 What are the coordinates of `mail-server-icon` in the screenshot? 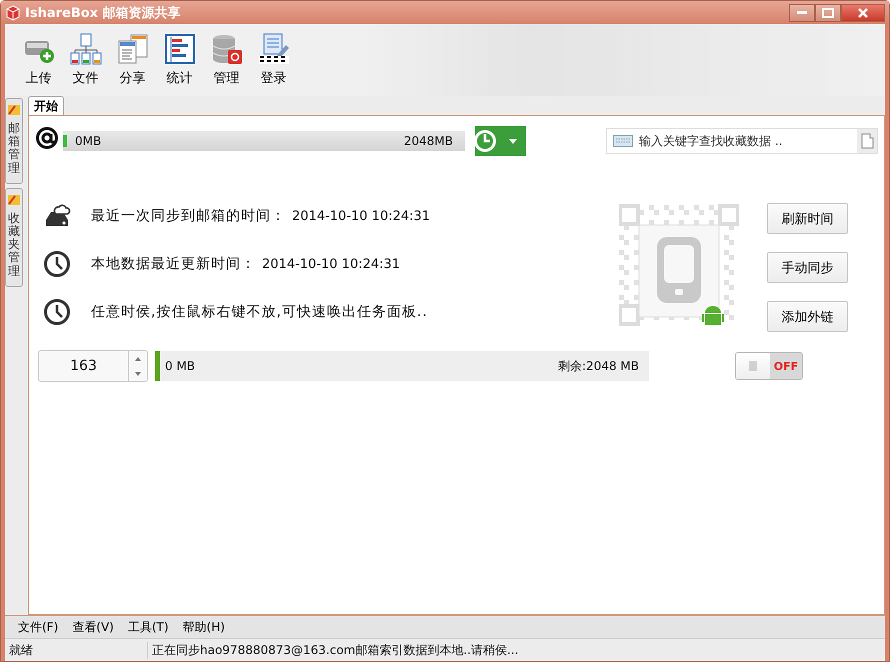 It's located at (274, 49).